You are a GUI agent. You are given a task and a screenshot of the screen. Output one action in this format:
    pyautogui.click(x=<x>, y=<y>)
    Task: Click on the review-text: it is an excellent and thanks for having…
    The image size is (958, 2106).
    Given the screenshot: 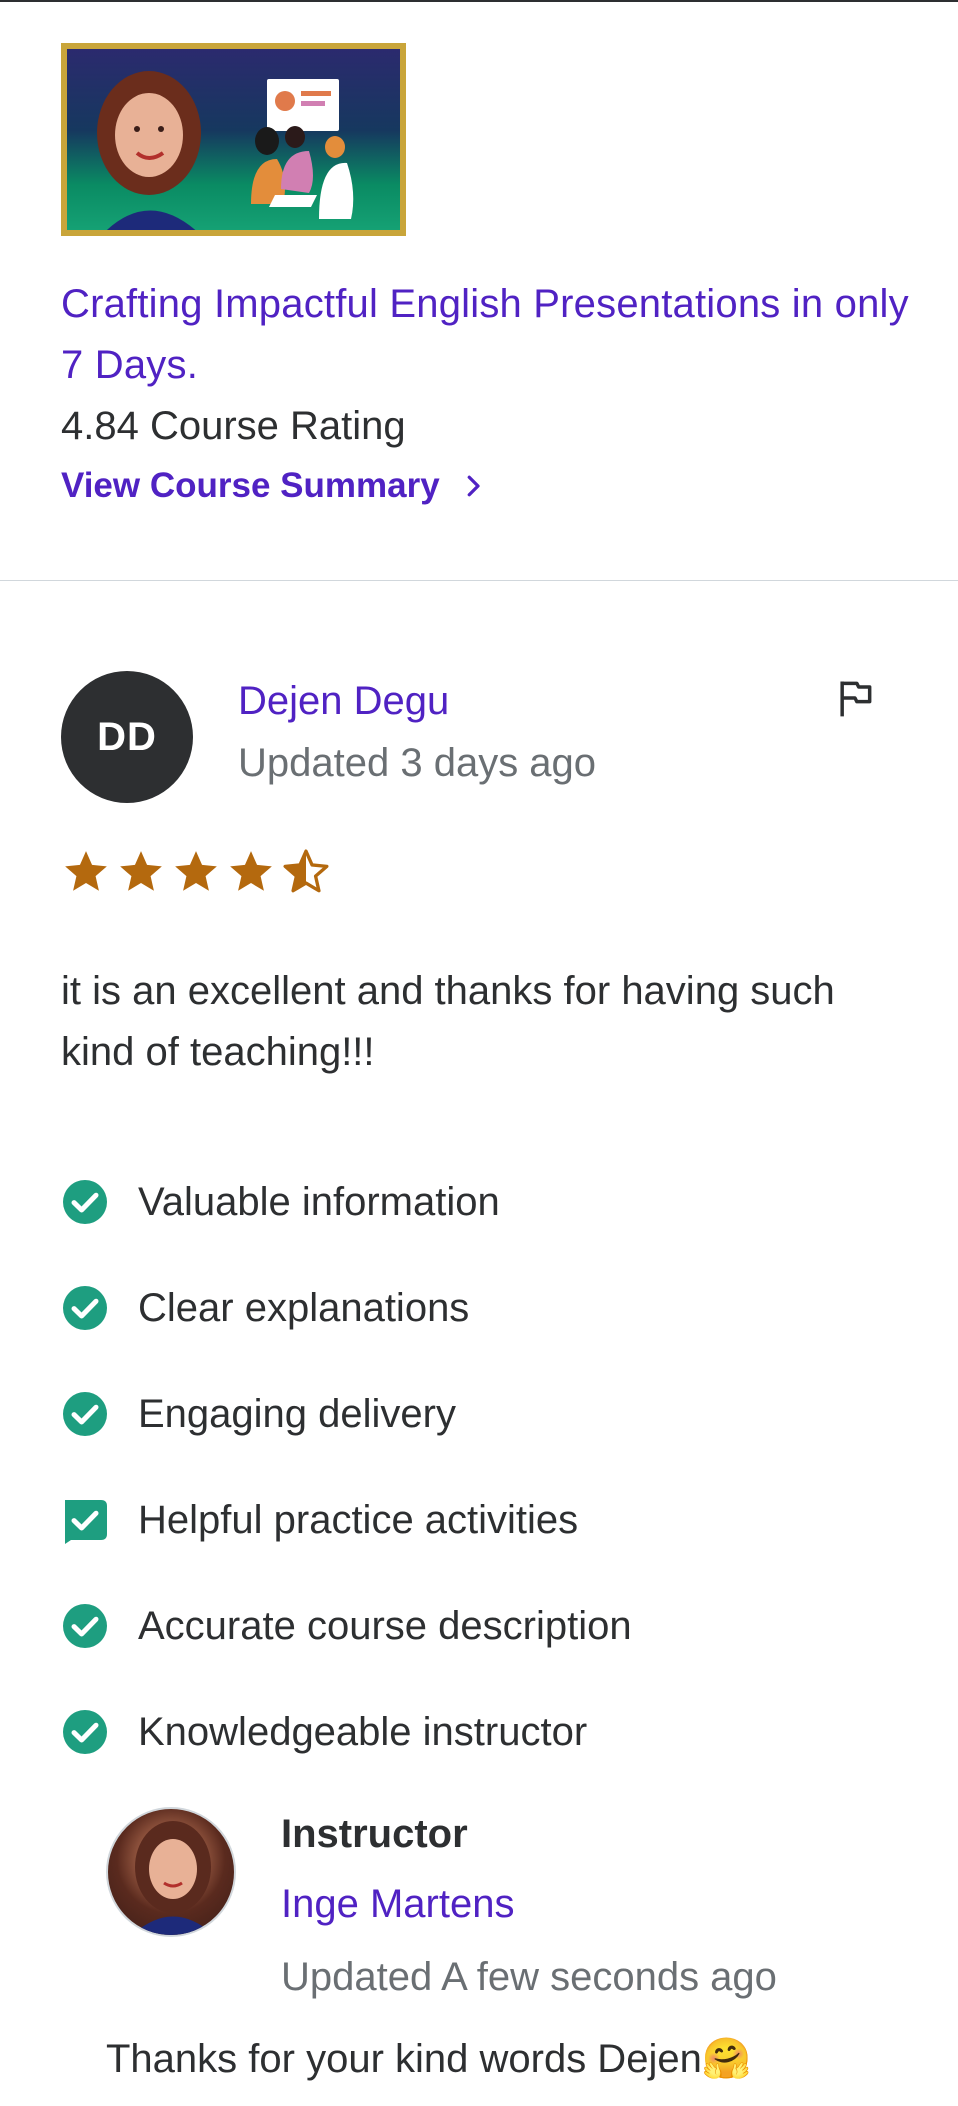 What is the action you would take?
    pyautogui.click(x=448, y=1021)
    